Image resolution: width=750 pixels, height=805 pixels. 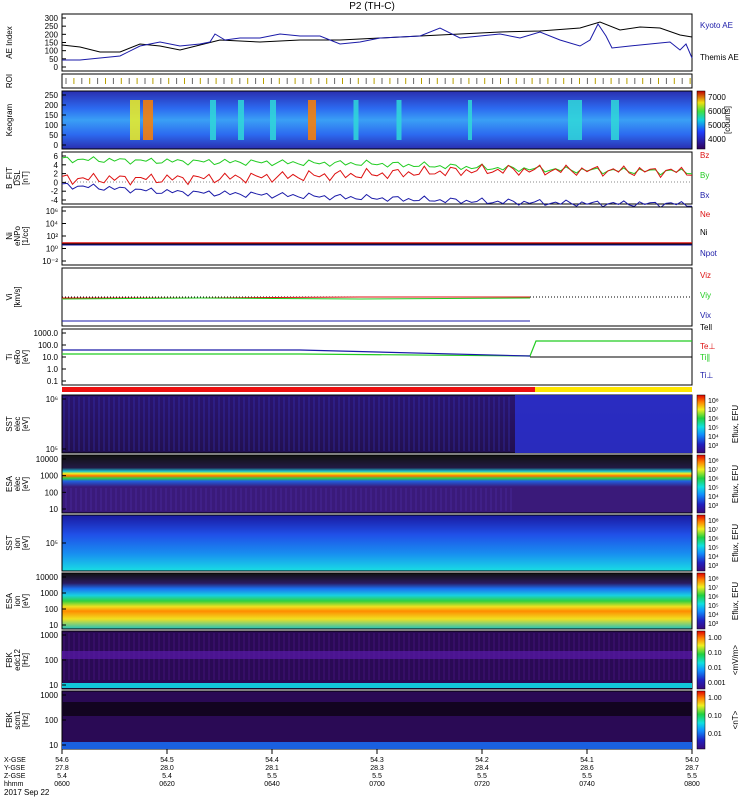 I want to click on esa-elec-colorbar, so click(x=701, y=484).